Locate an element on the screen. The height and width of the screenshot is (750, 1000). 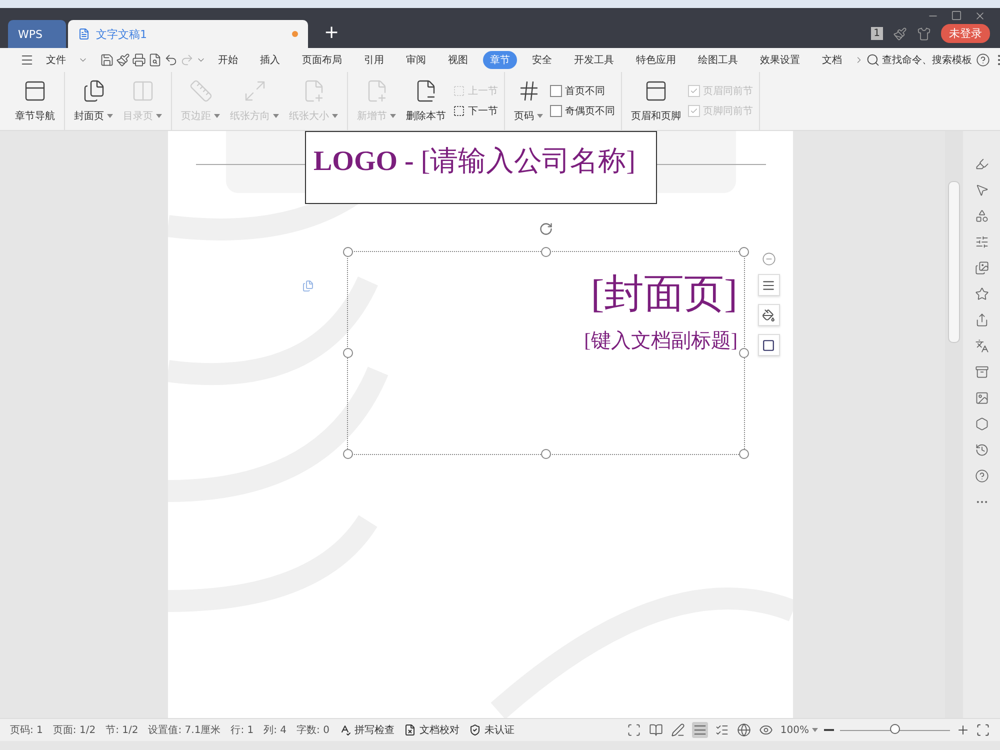
history-icon is located at coordinates (981, 450).